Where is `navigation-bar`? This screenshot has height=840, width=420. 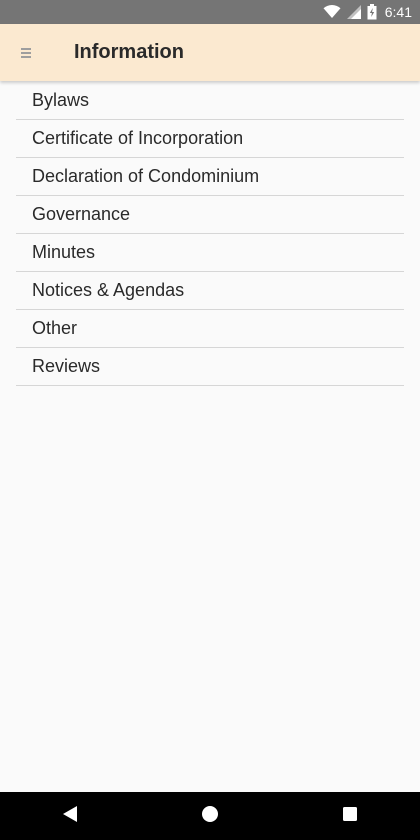 navigation-bar is located at coordinates (210, 816).